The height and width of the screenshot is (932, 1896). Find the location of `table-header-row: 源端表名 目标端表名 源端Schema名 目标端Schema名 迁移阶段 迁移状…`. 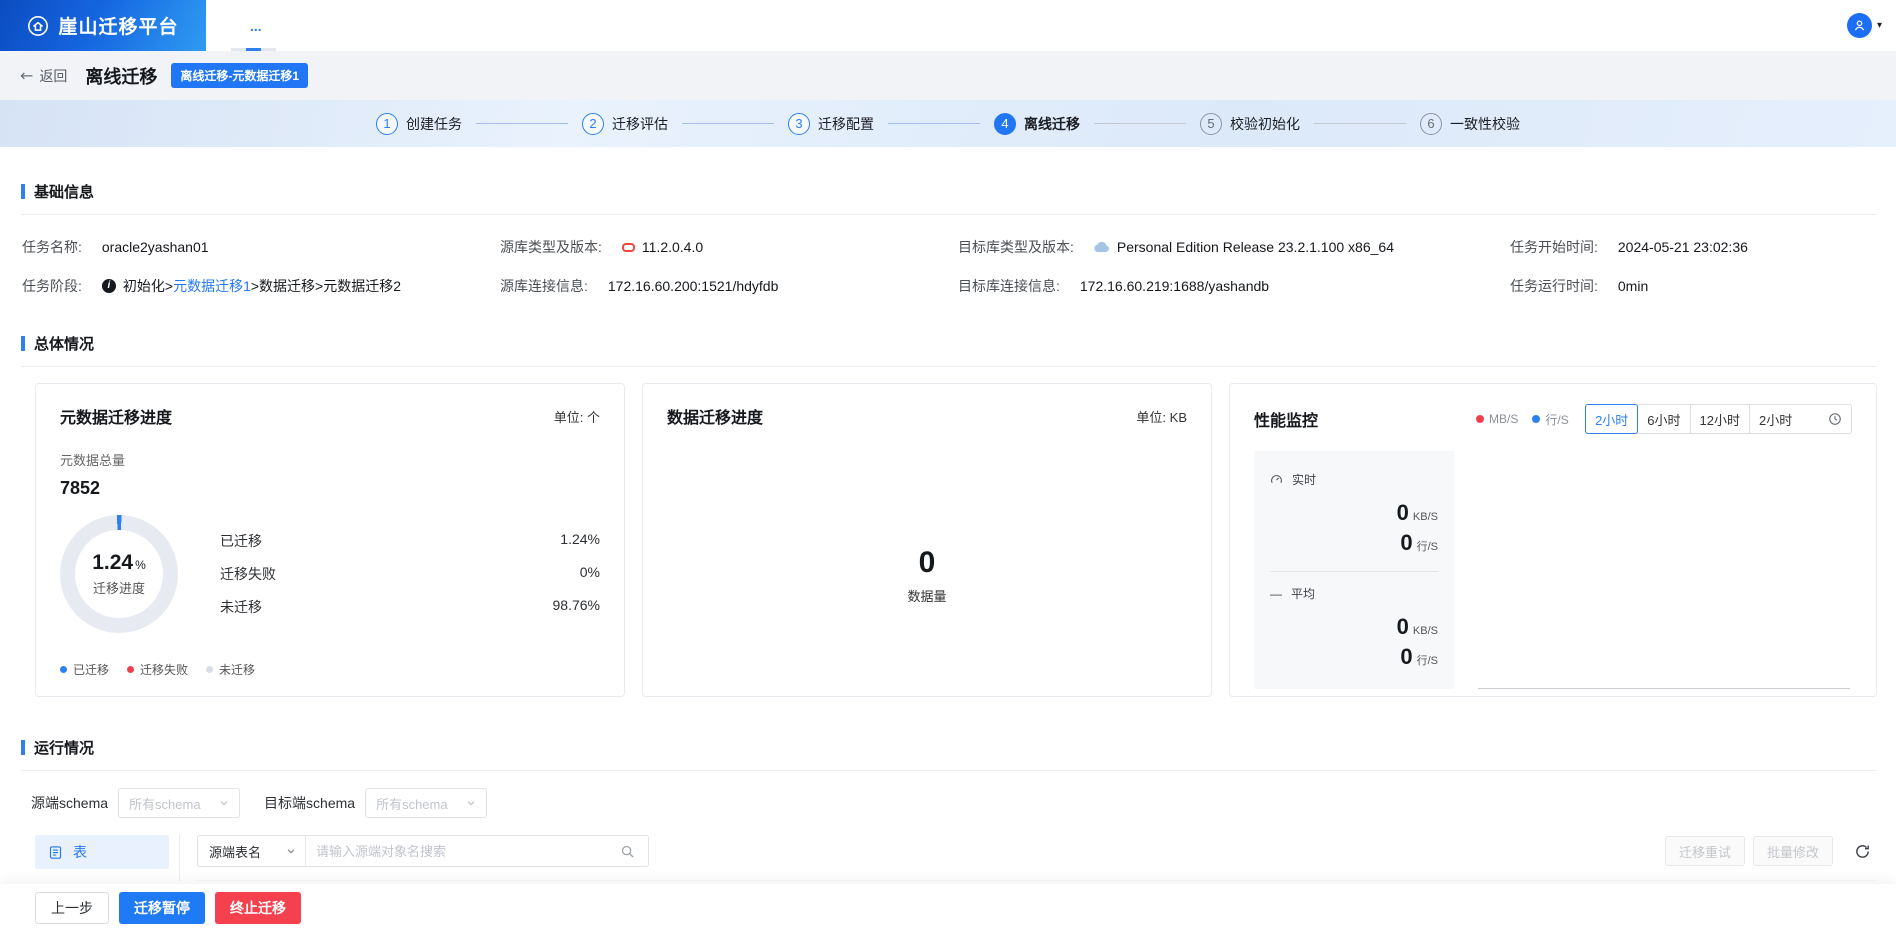

table-header-row: 源端表名 目标端表名 源端Schema名 目标端Schema名 迁移阶段 迁移状… is located at coordinates (1037, 880).